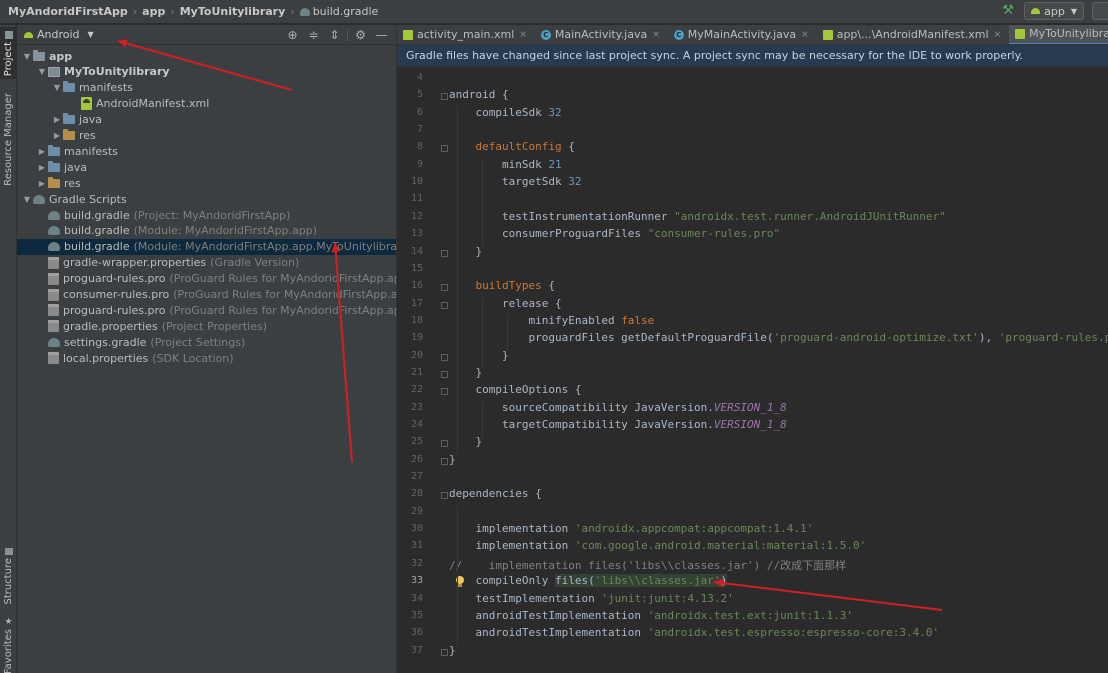  I want to click on chevron-right-icon: ·, so click(42, 230).